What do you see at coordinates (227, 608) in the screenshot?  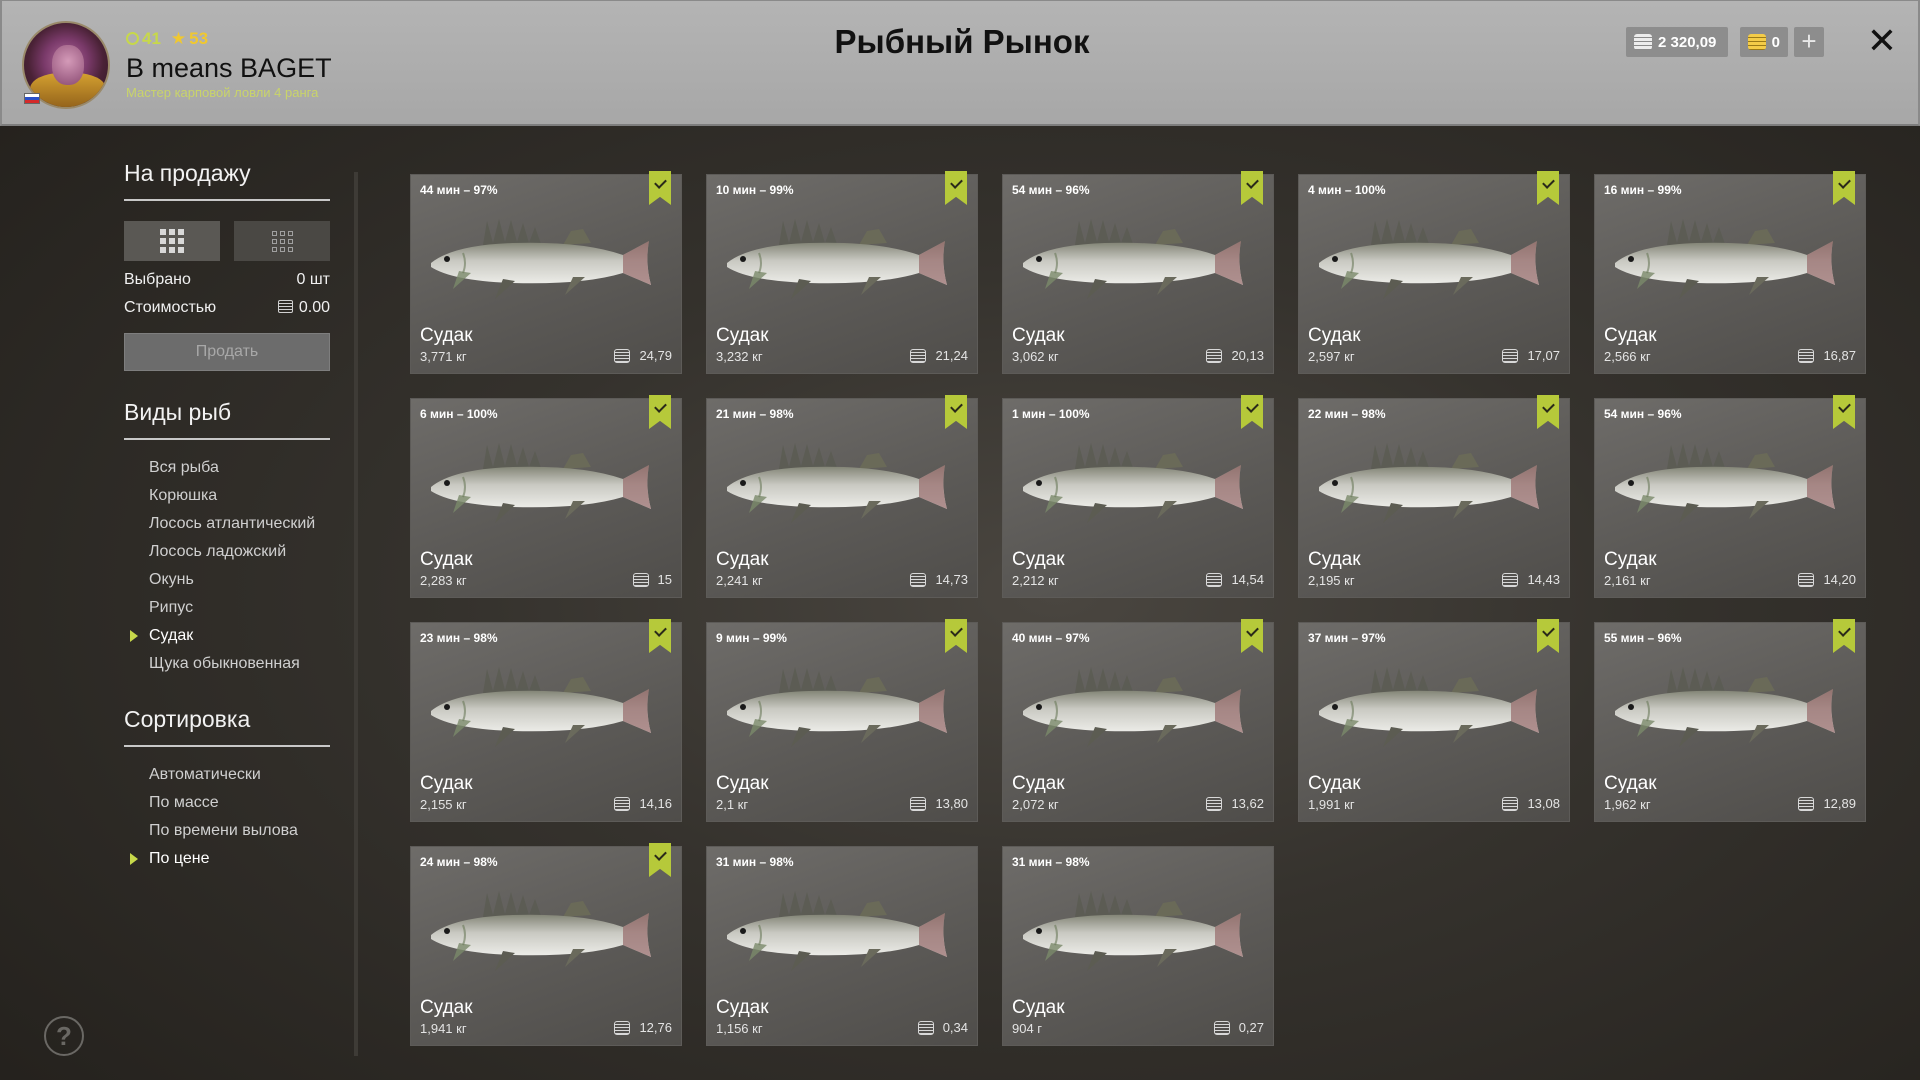 I see `species-filter-item: Рипус` at bounding box center [227, 608].